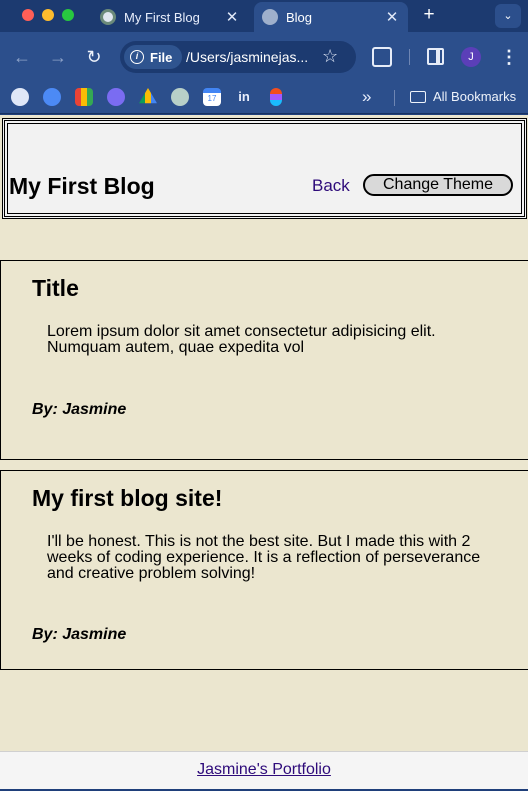  Describe the element at coordinates (52, 97) in the screenshot. I see `chrome-icon` at that location.